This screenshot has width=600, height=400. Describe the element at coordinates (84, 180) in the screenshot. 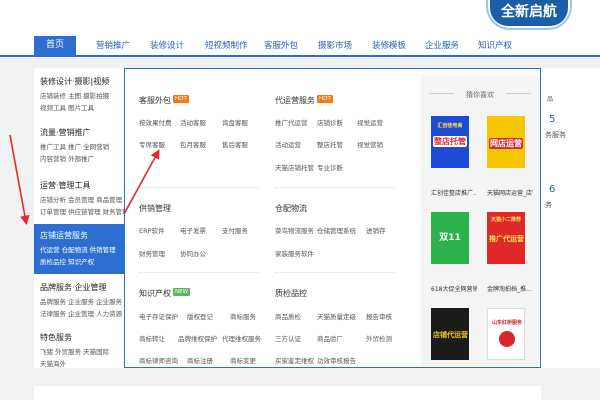

I see `annotation-arrows` at that location.